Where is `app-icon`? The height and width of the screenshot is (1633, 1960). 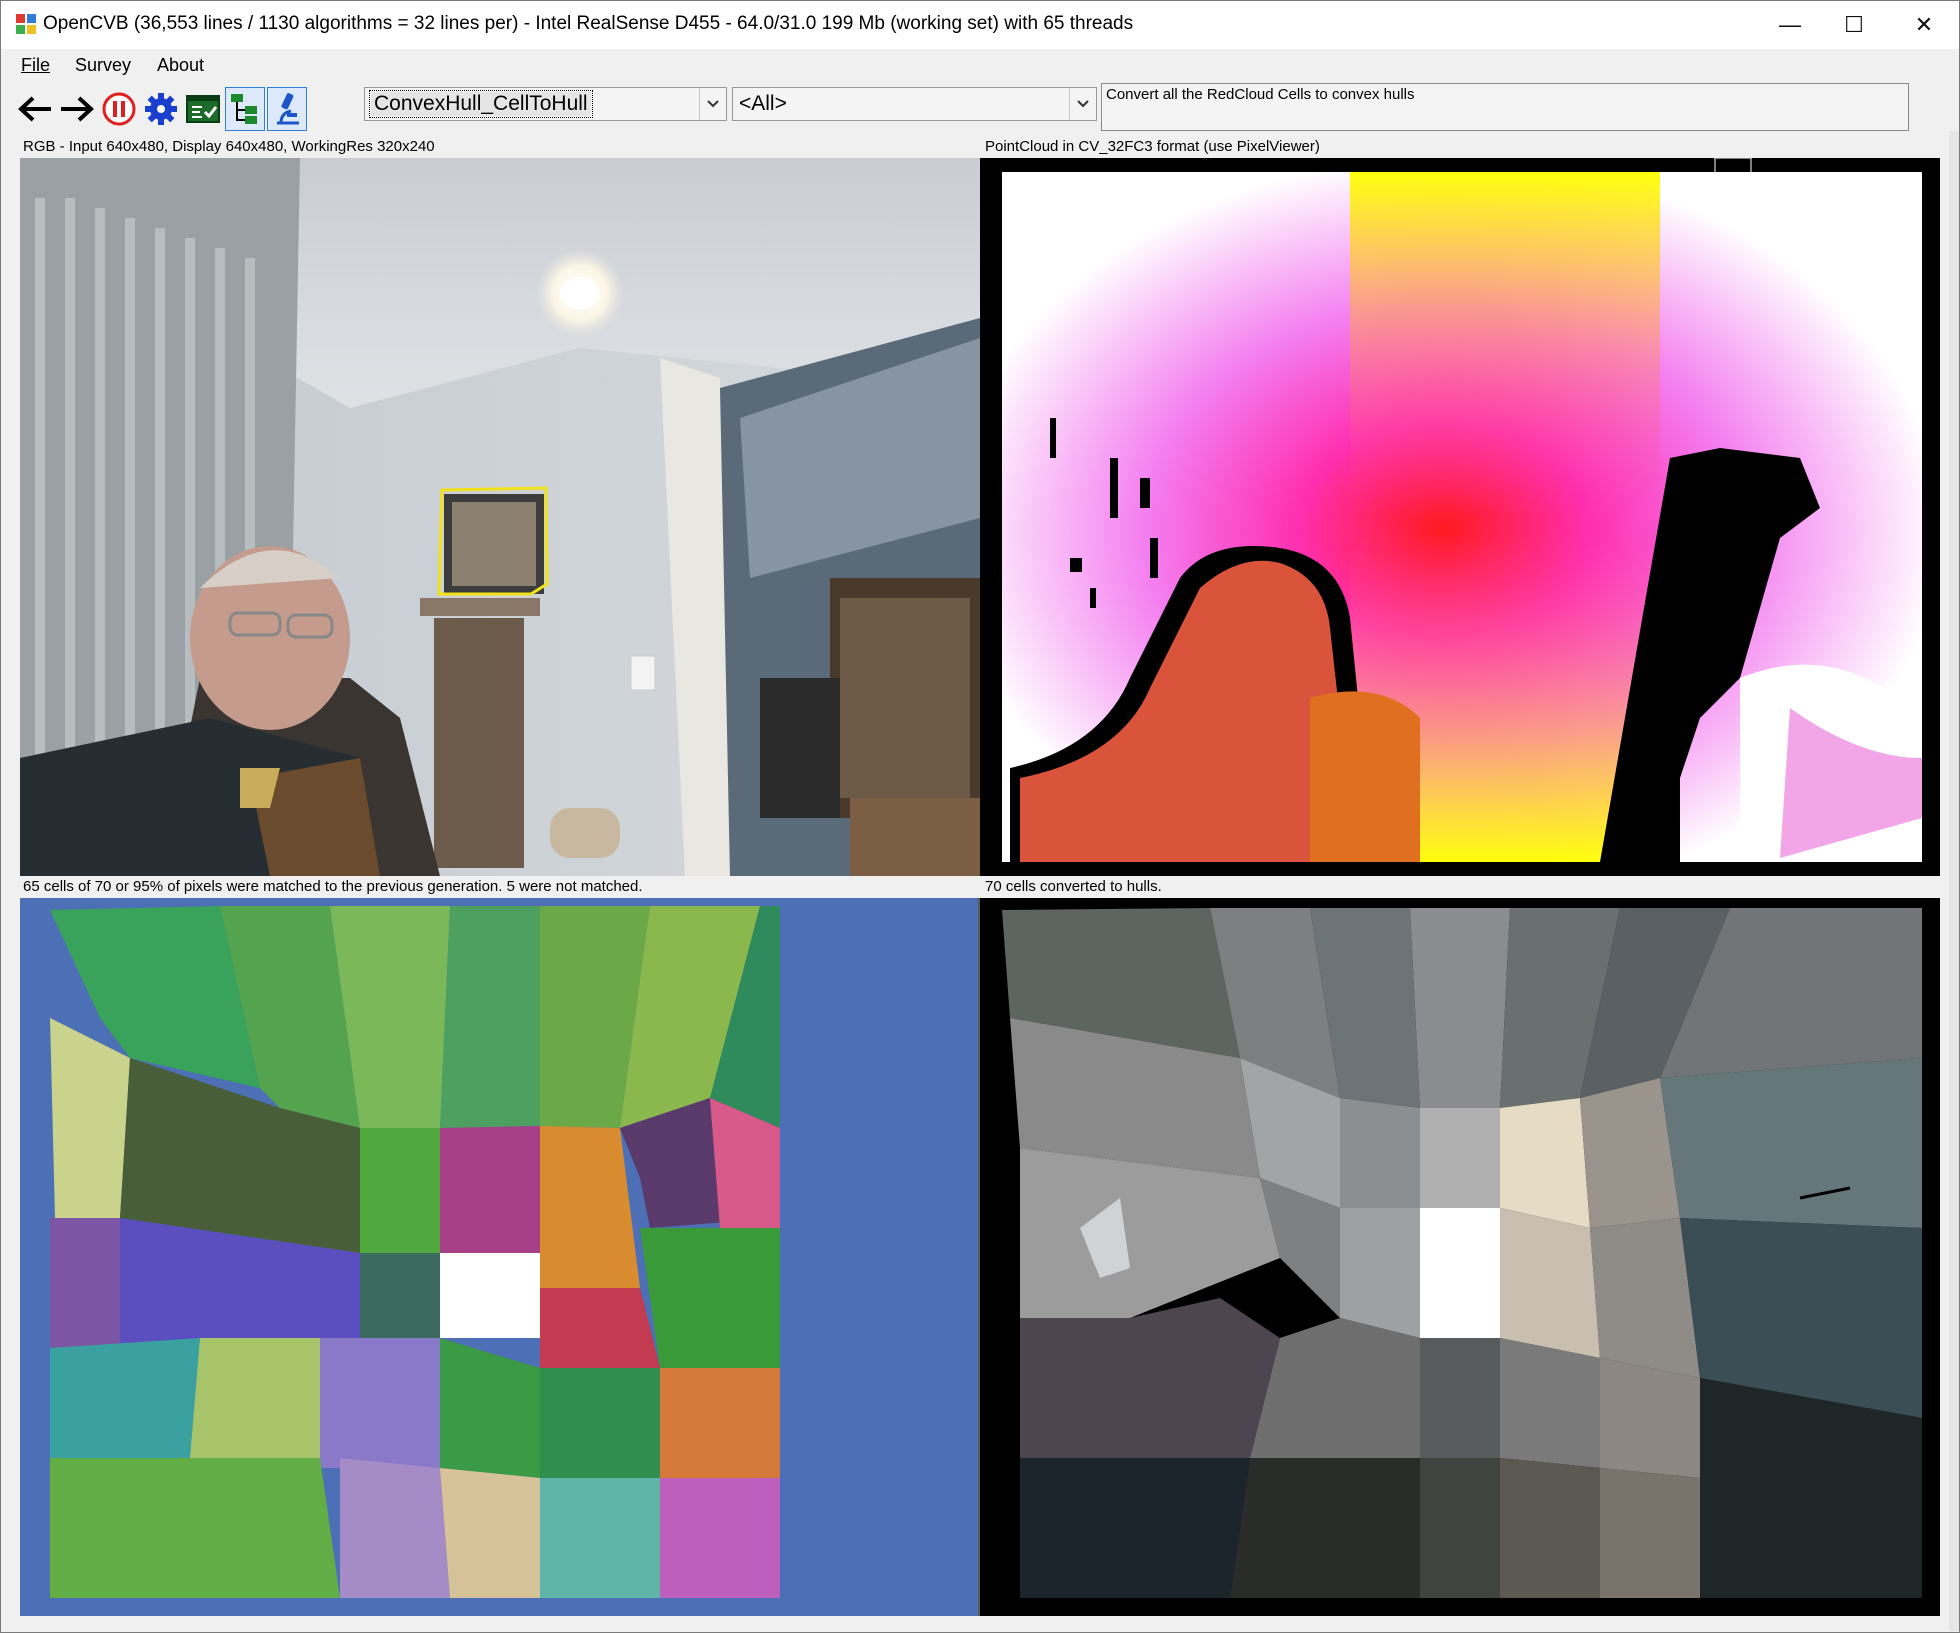
app-icon is located at coordinates (26, 24).